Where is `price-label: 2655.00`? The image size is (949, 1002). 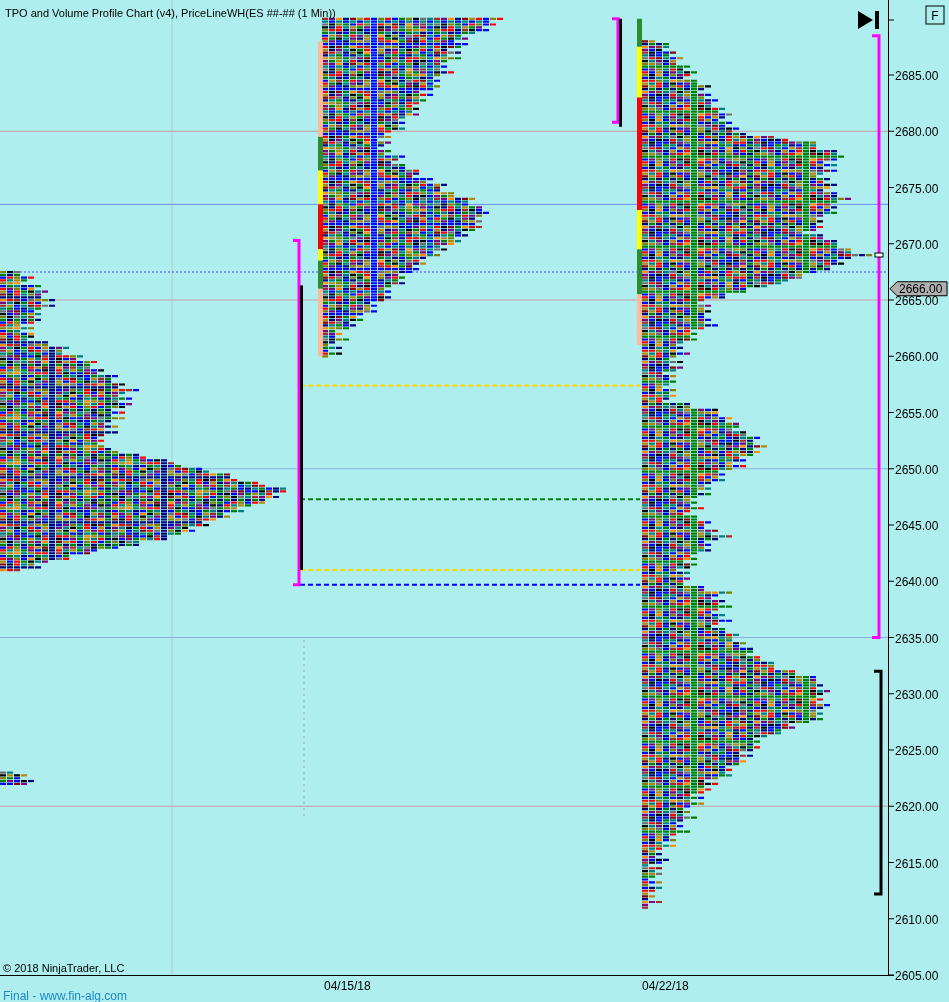 price-label: 2655.00 is located at coordinates (917, 413).